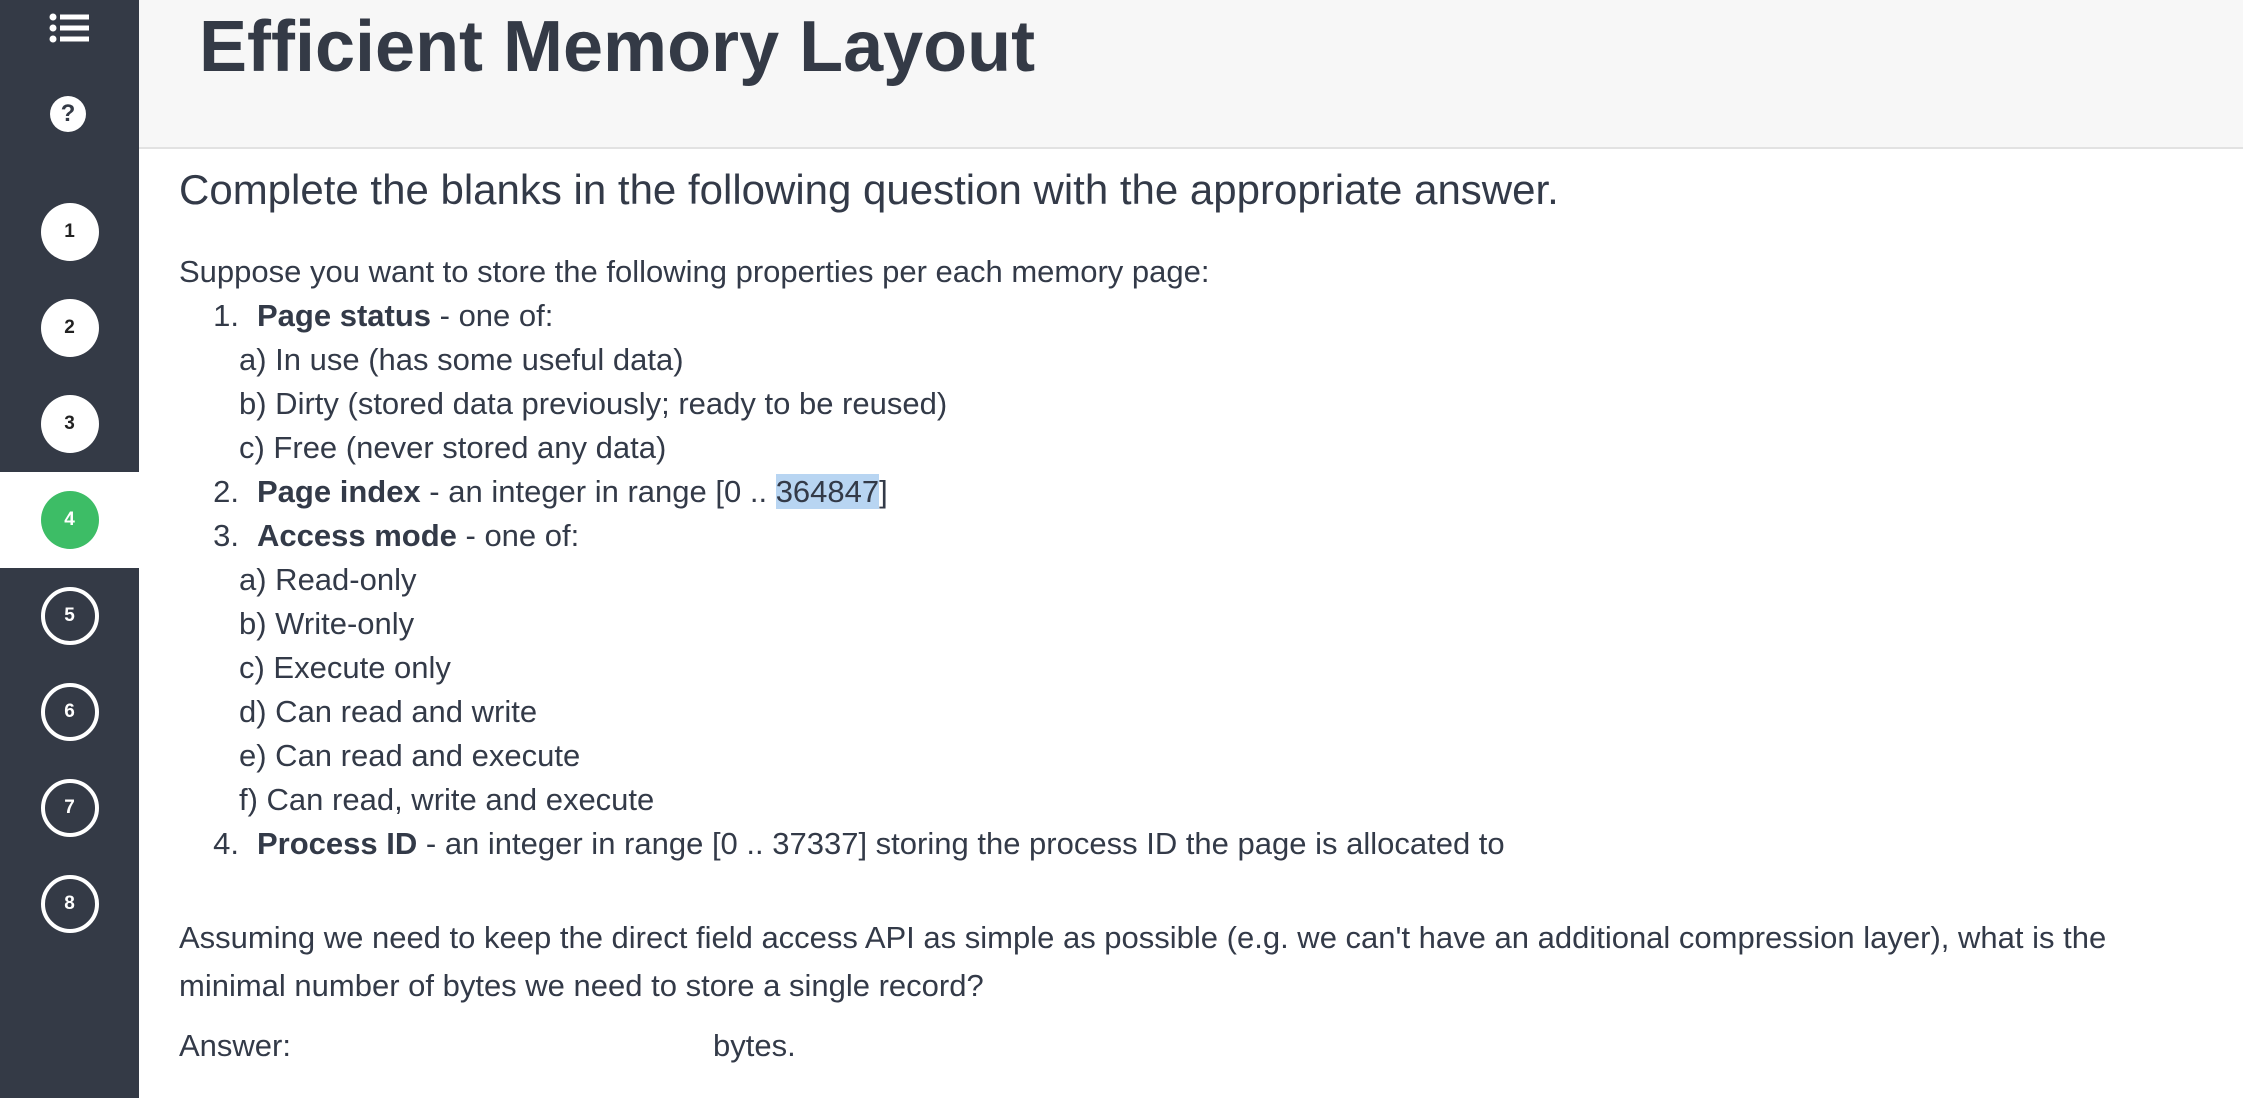 The height and width of the screenshot is (1098, 2243). What do you see at coordinates (328, 579) in the screenshot?
I see `option-item: a) Read-only` at bounding box center [328, 579].